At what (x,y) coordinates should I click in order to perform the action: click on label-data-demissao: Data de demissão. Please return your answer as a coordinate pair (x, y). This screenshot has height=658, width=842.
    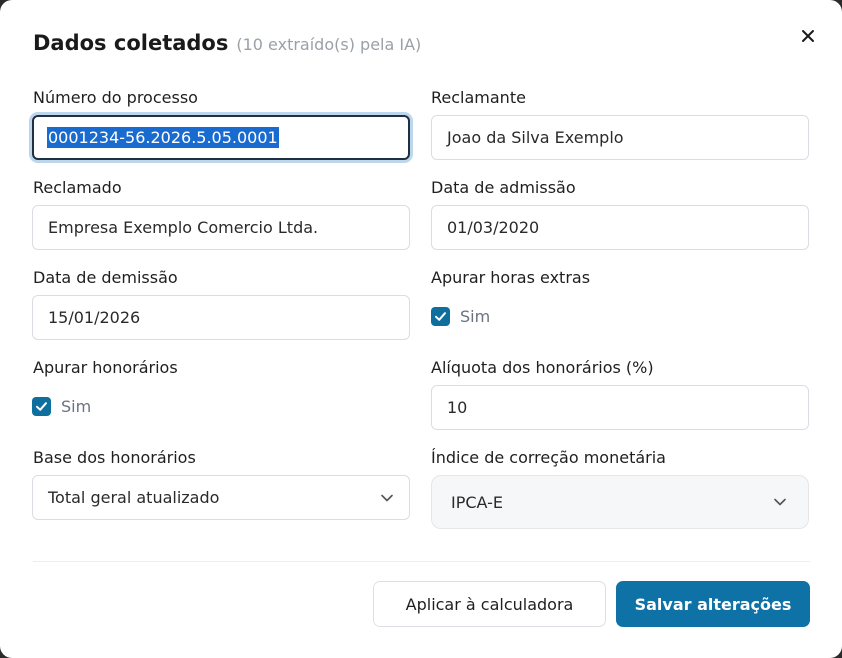
    Looking at the image, I should click on (105, 277).